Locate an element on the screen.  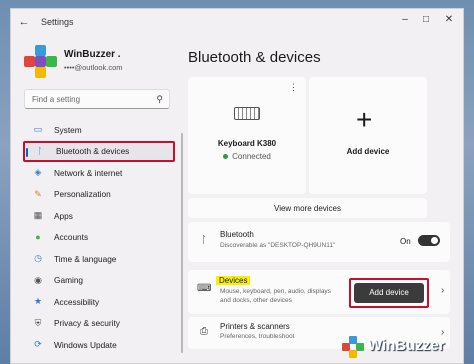
bluetooth-subtitle: Discoverable as "DESKTOP-QH9UN11" is located at coordinates (278, 245).